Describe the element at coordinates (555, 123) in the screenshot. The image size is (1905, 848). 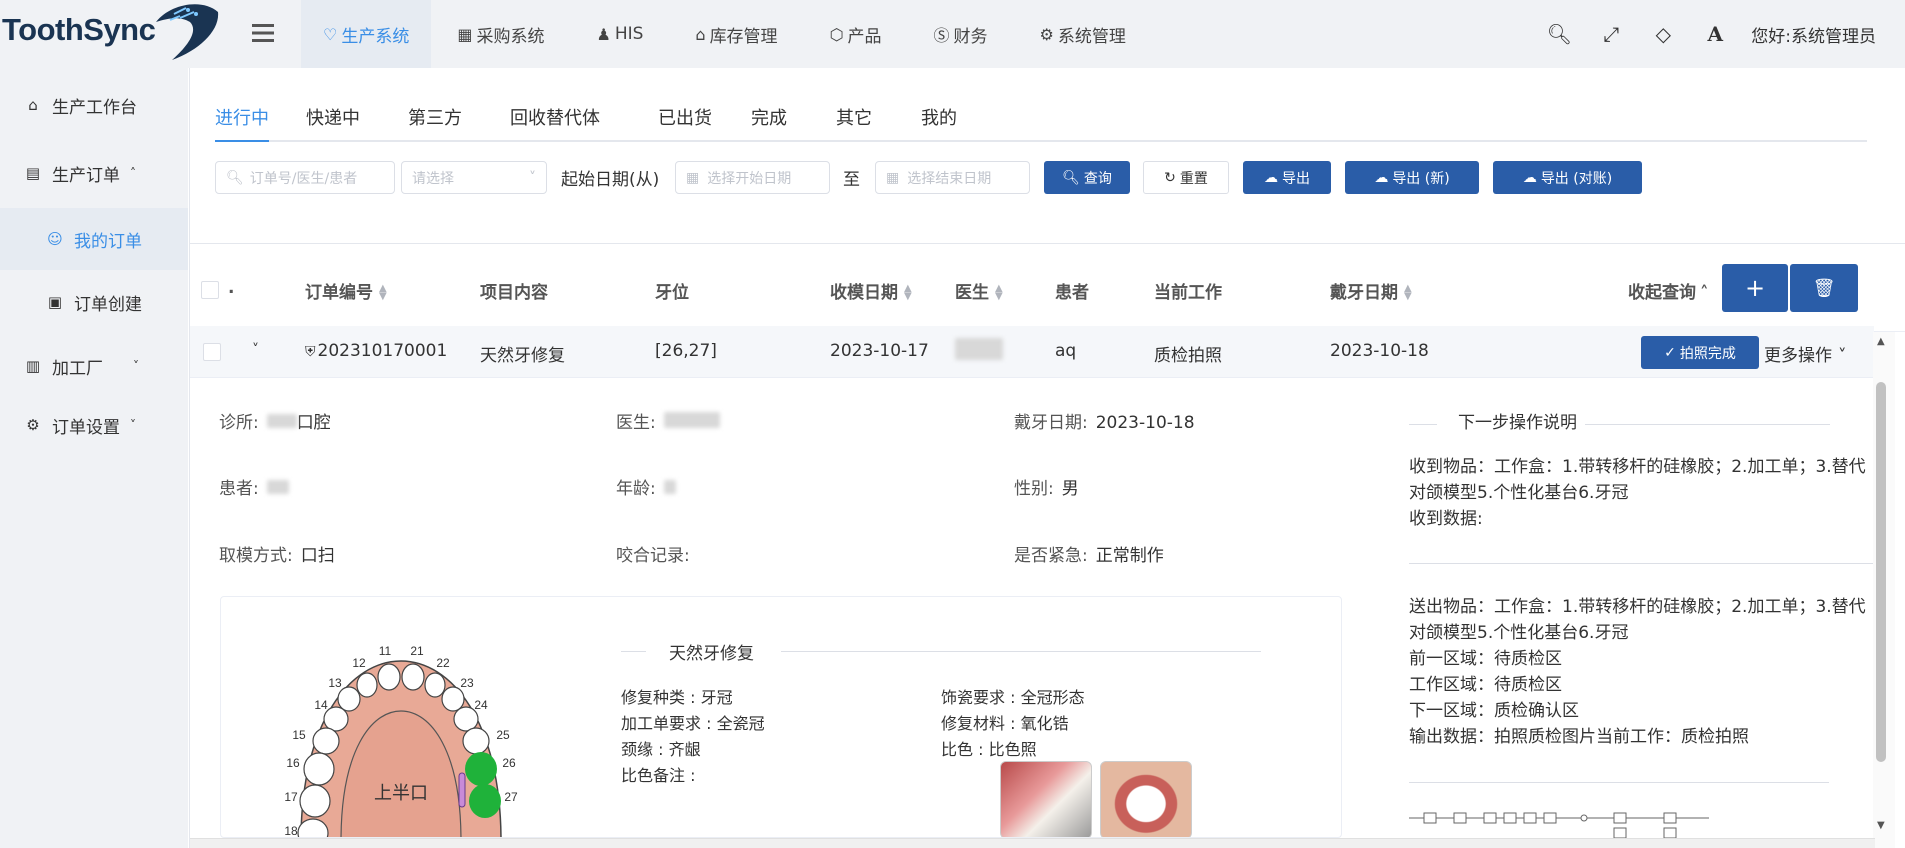
I see `tab-recycle: 回收替代体` at that location.